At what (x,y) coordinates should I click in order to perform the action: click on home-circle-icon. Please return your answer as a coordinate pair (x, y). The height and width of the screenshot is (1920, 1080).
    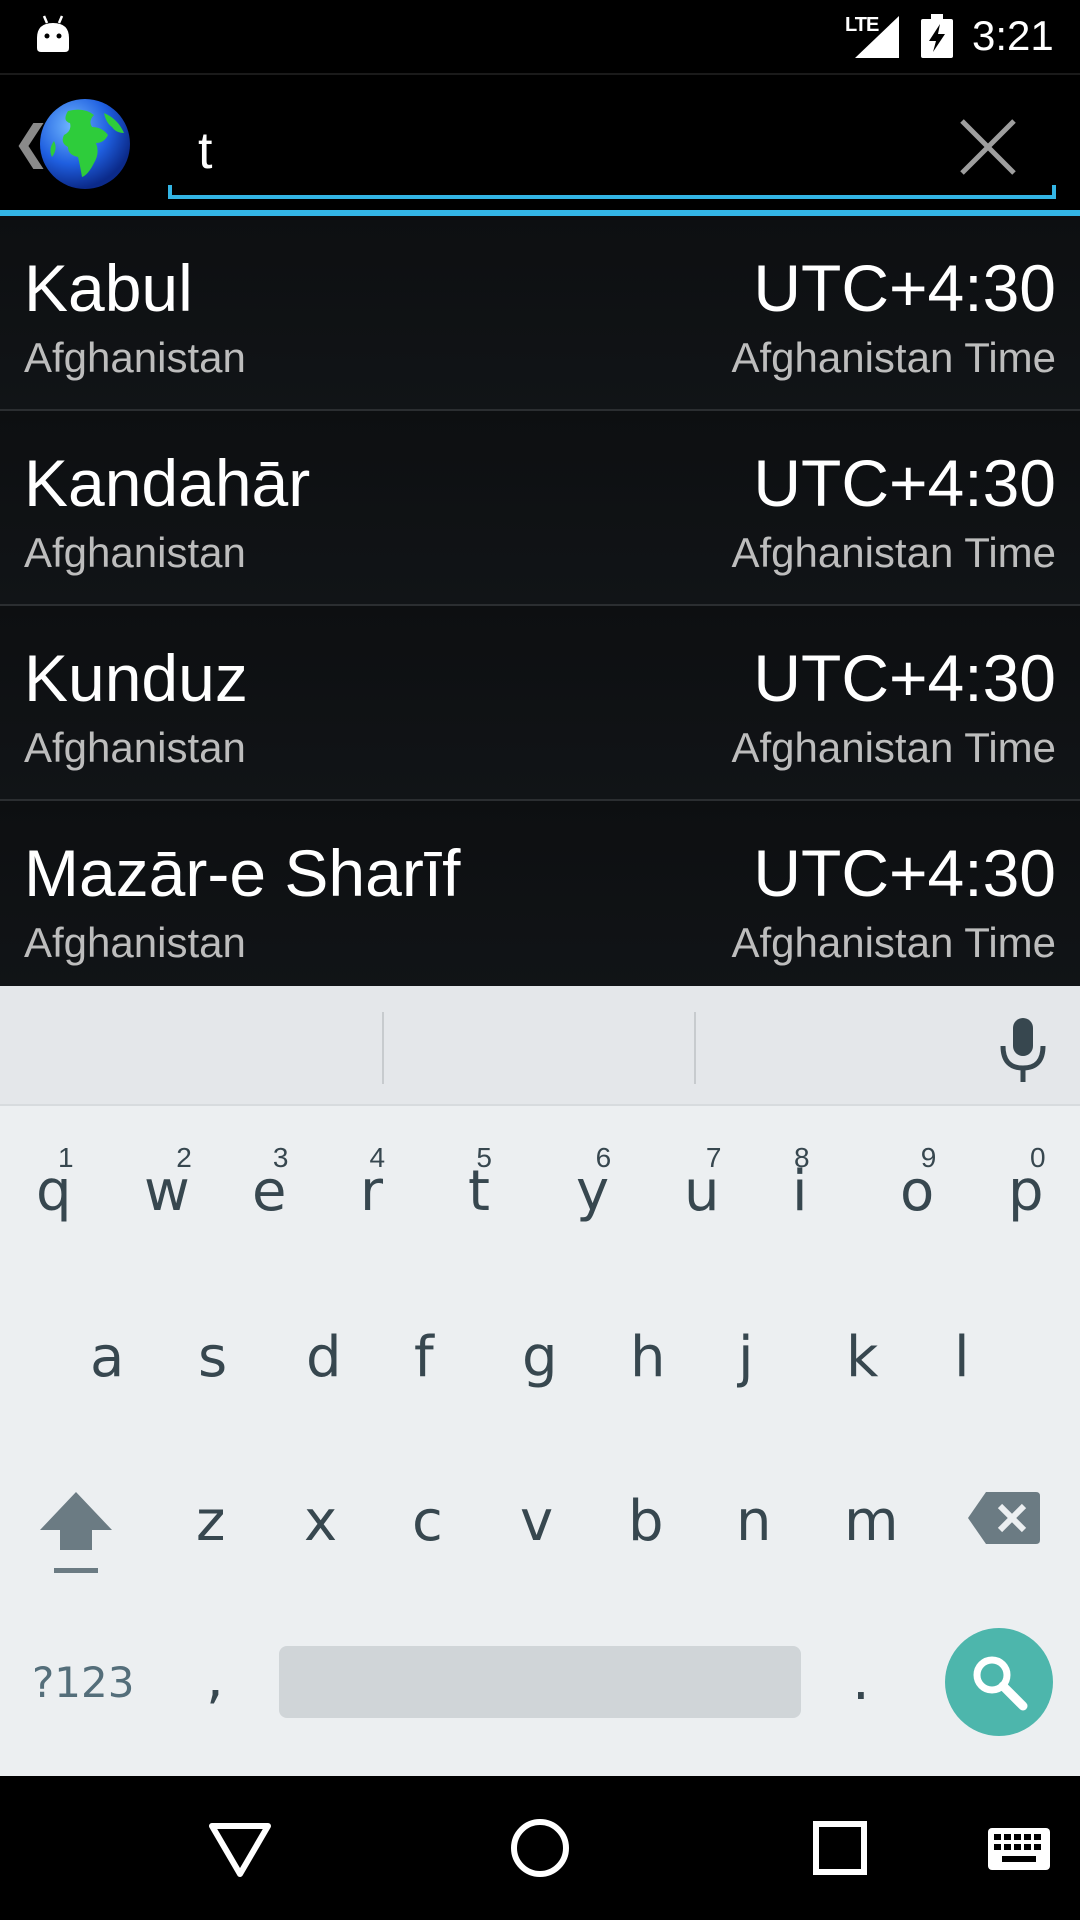
    Looking at the image, I should click on (540, 1848).